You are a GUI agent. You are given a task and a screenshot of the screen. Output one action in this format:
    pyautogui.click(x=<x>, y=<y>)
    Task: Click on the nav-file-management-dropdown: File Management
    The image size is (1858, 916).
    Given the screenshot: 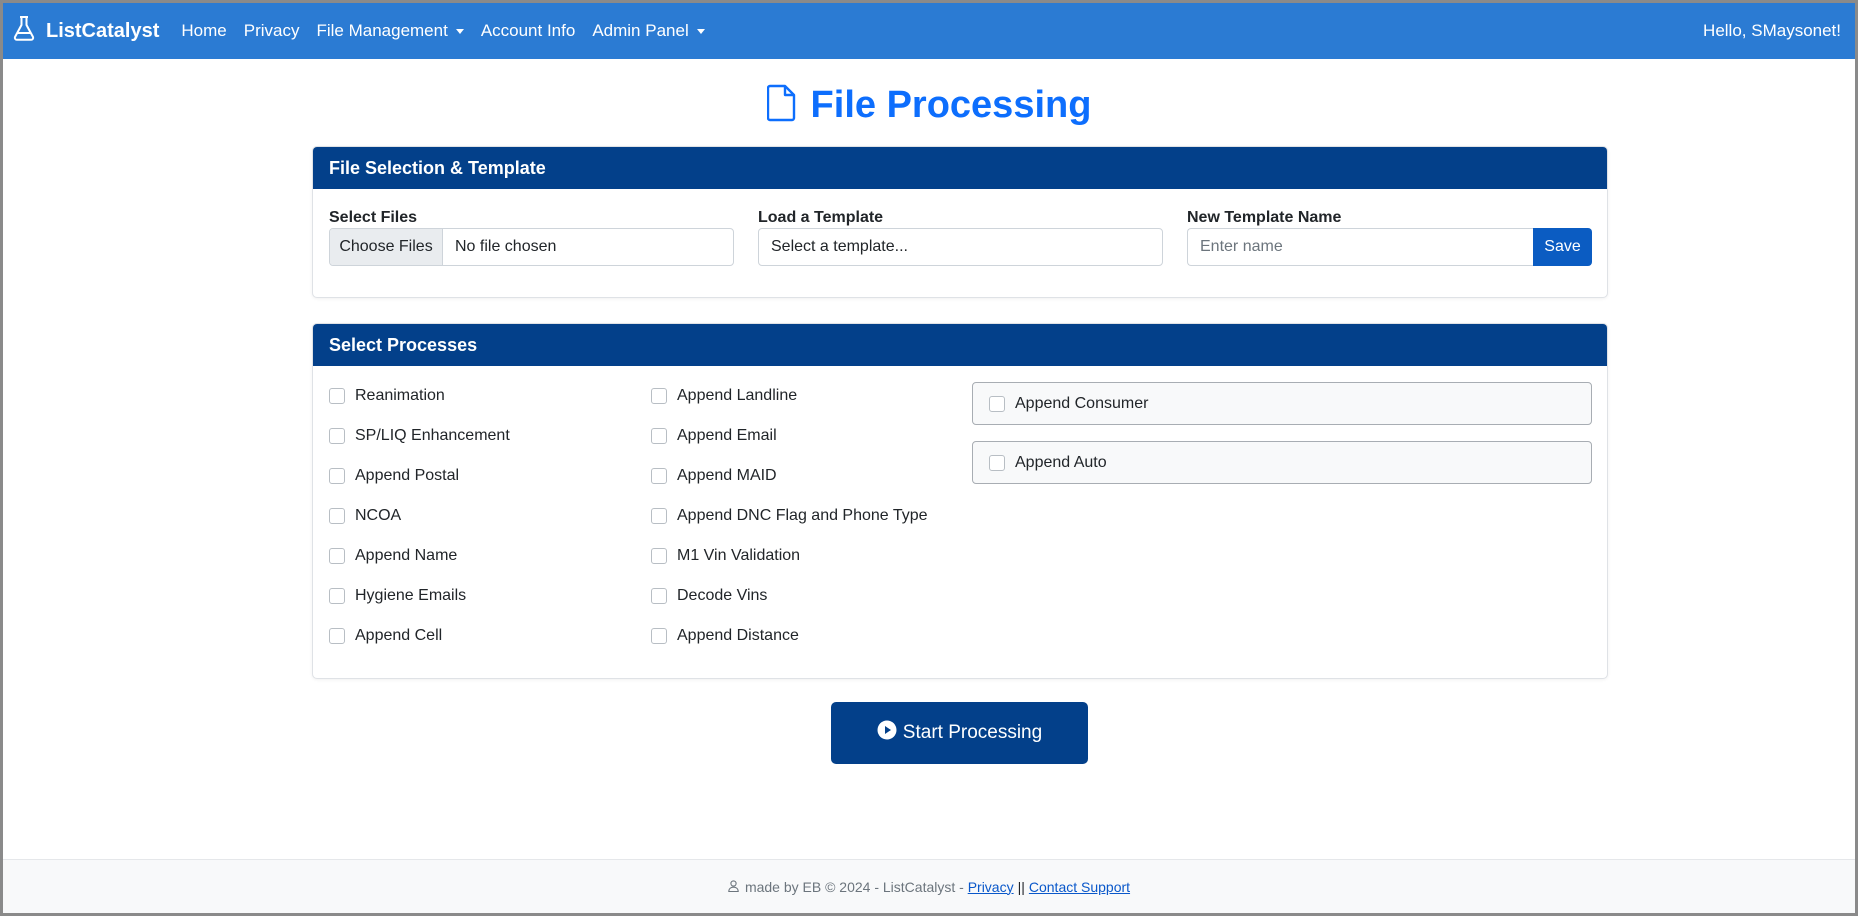 What is the action you would take?
    pyautogui.click(x=390, y=31)
    